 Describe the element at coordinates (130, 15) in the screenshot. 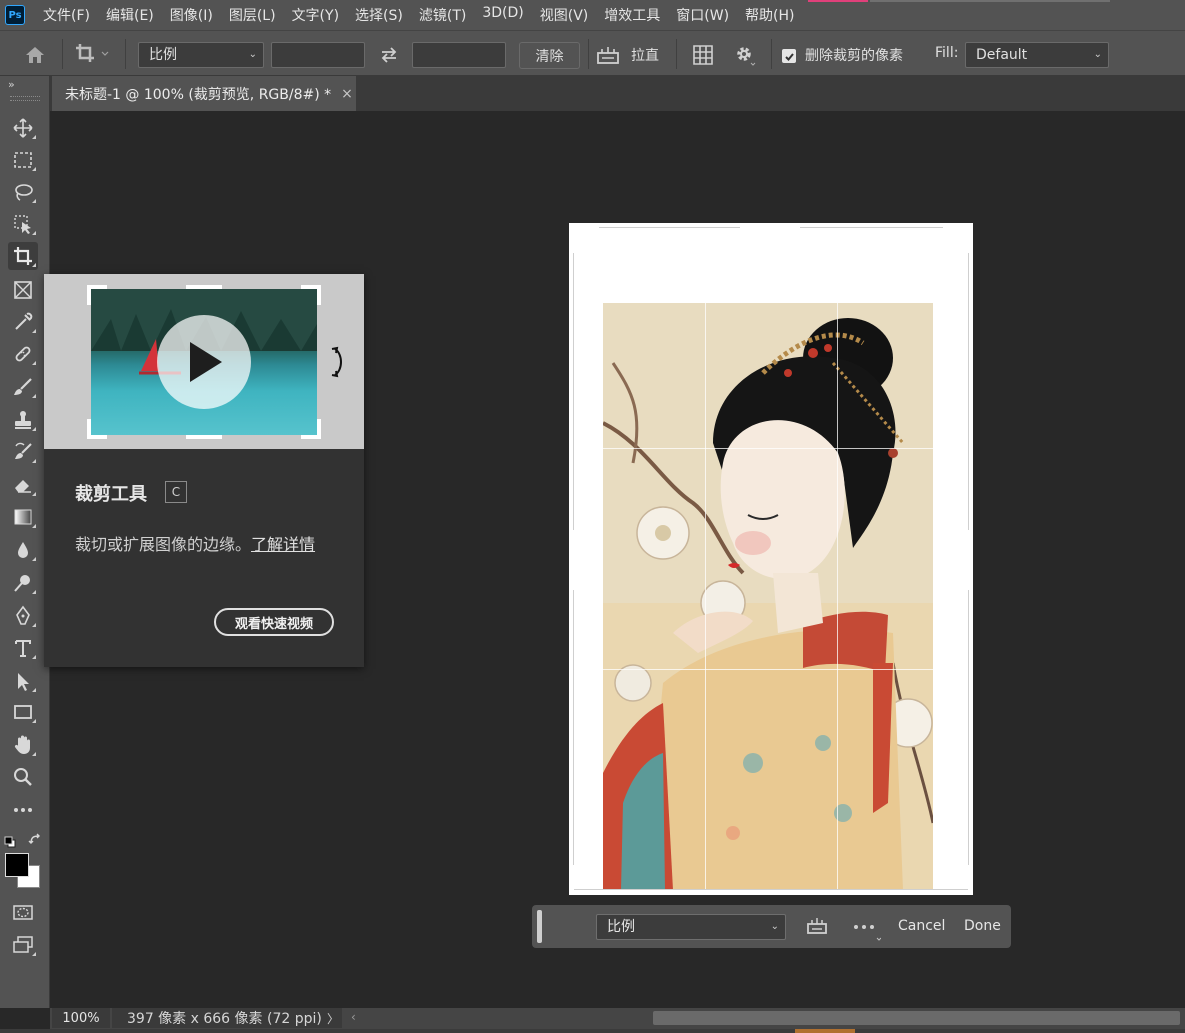

I see `menu-edit: 编辑(E)` at that location.